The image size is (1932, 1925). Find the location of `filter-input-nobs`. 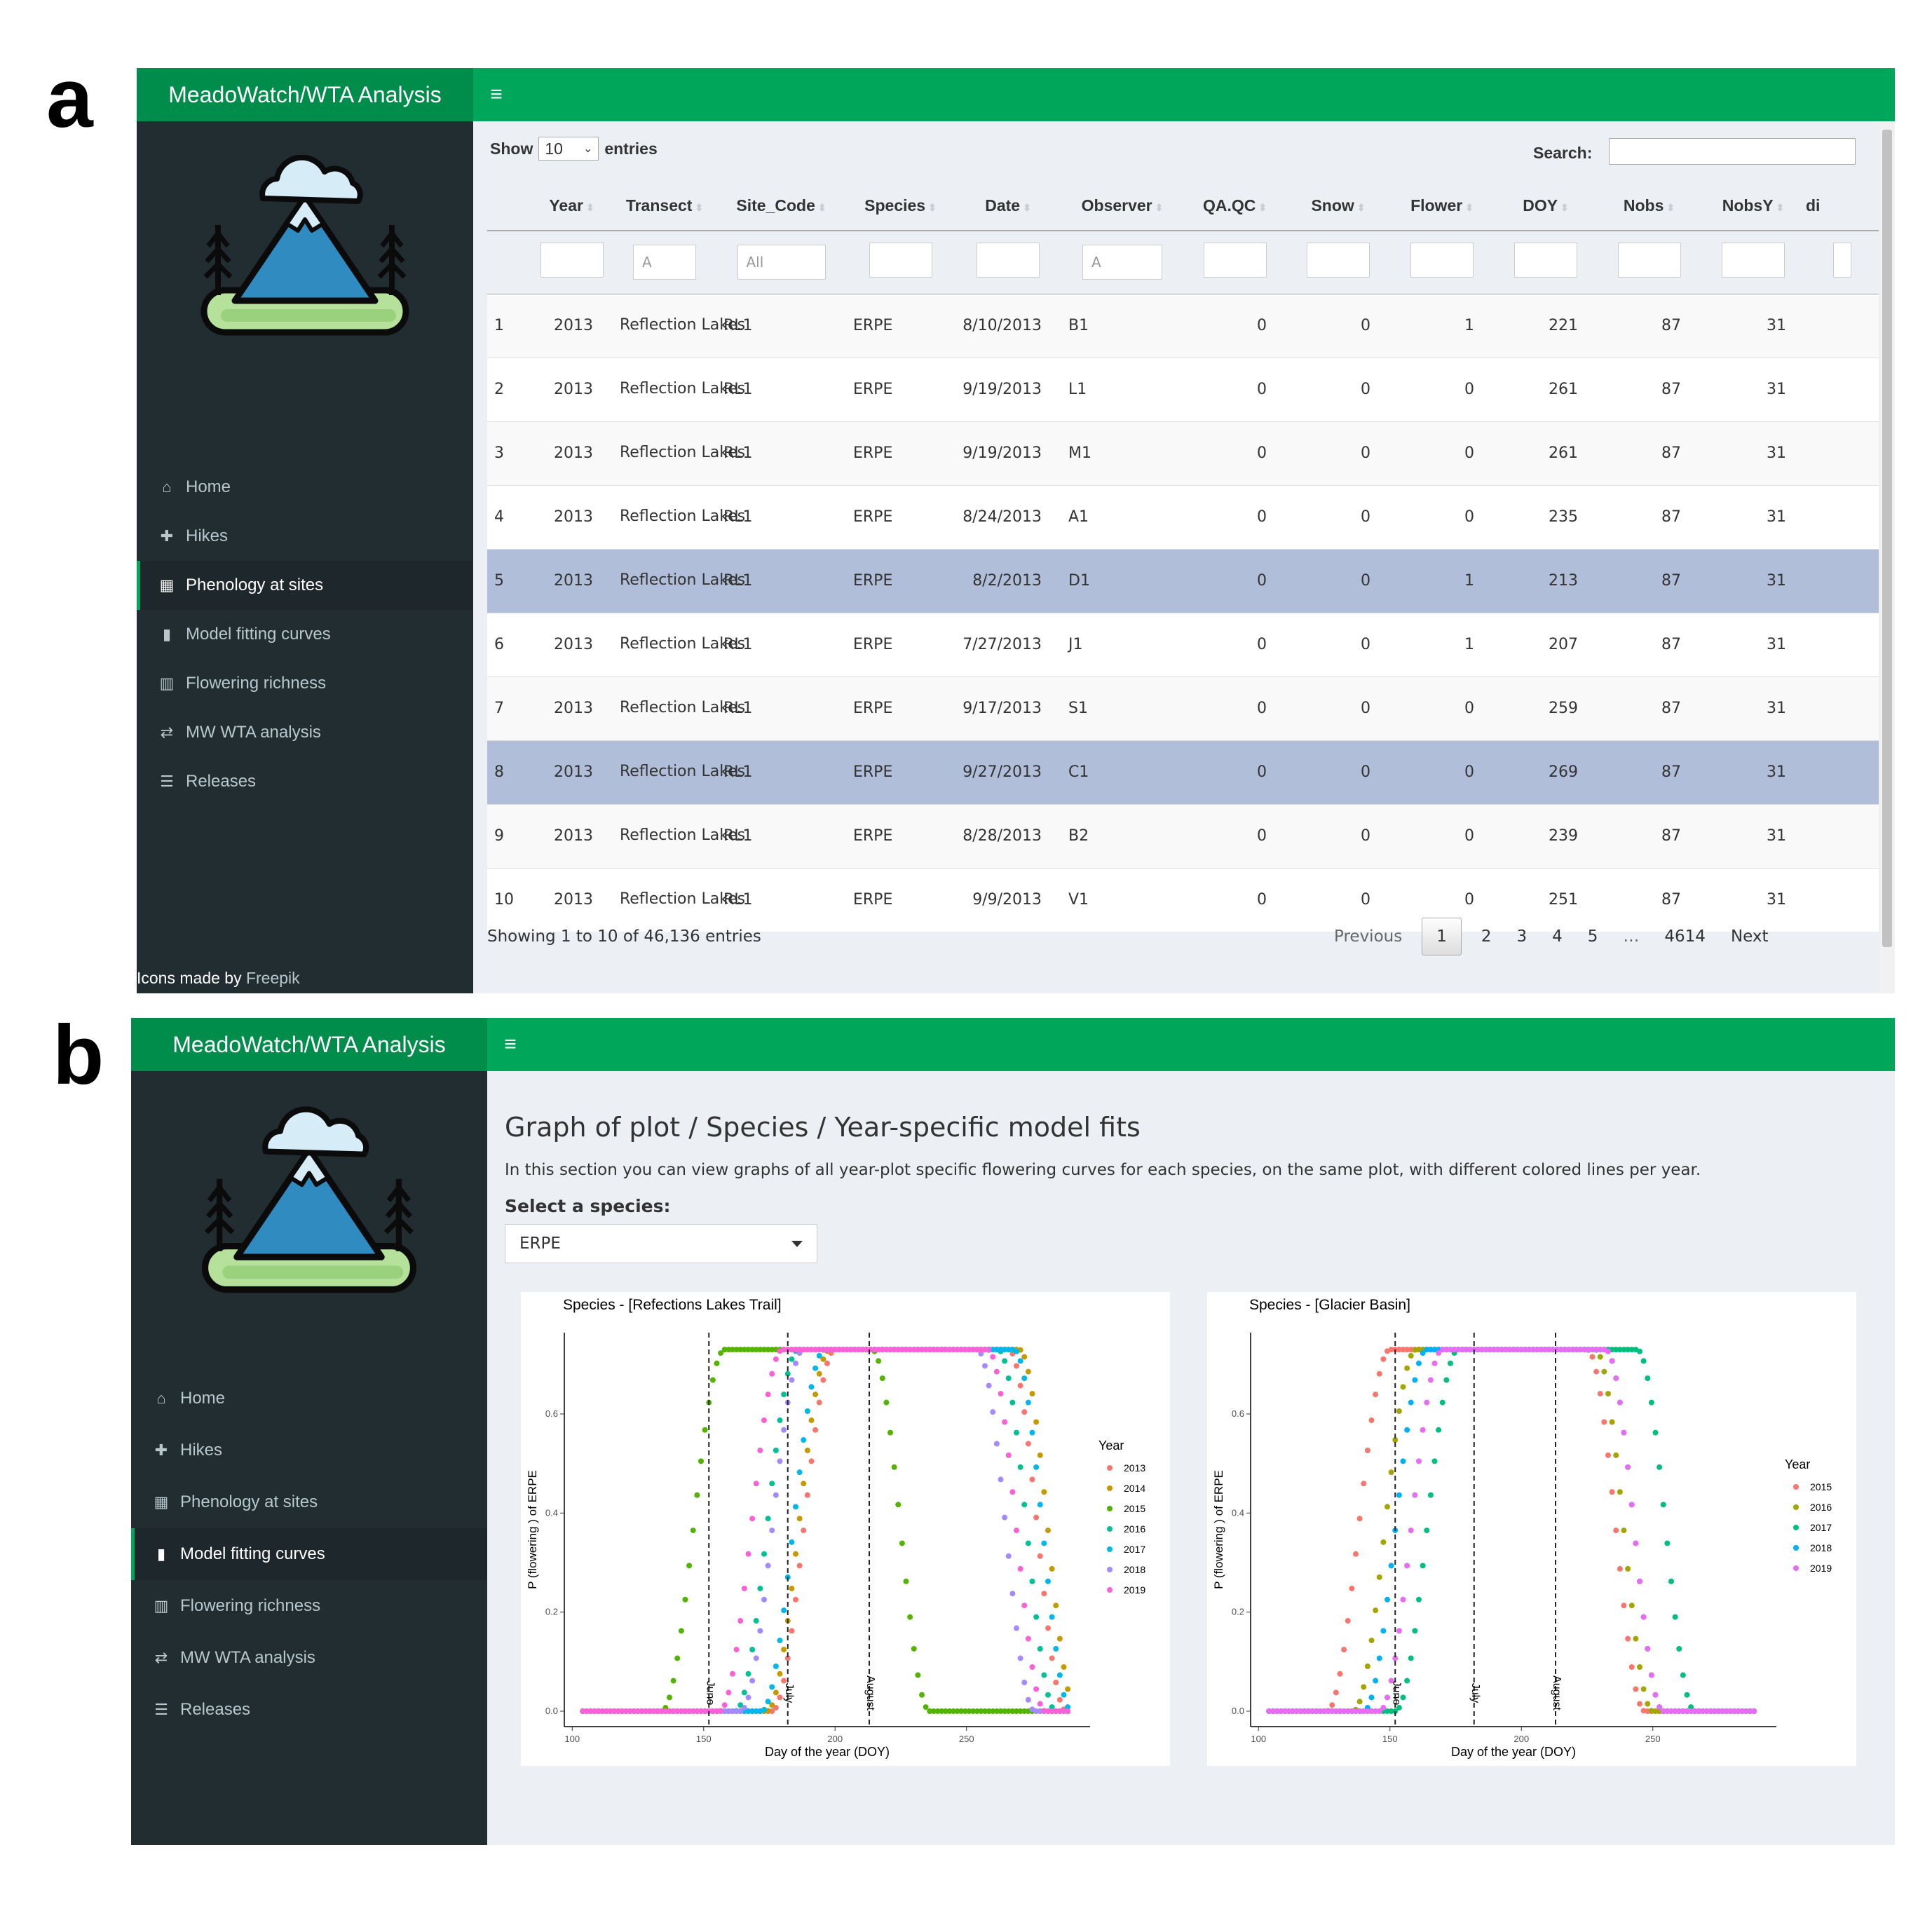

filter-input-nobs is located at coordinates (1649, 260).